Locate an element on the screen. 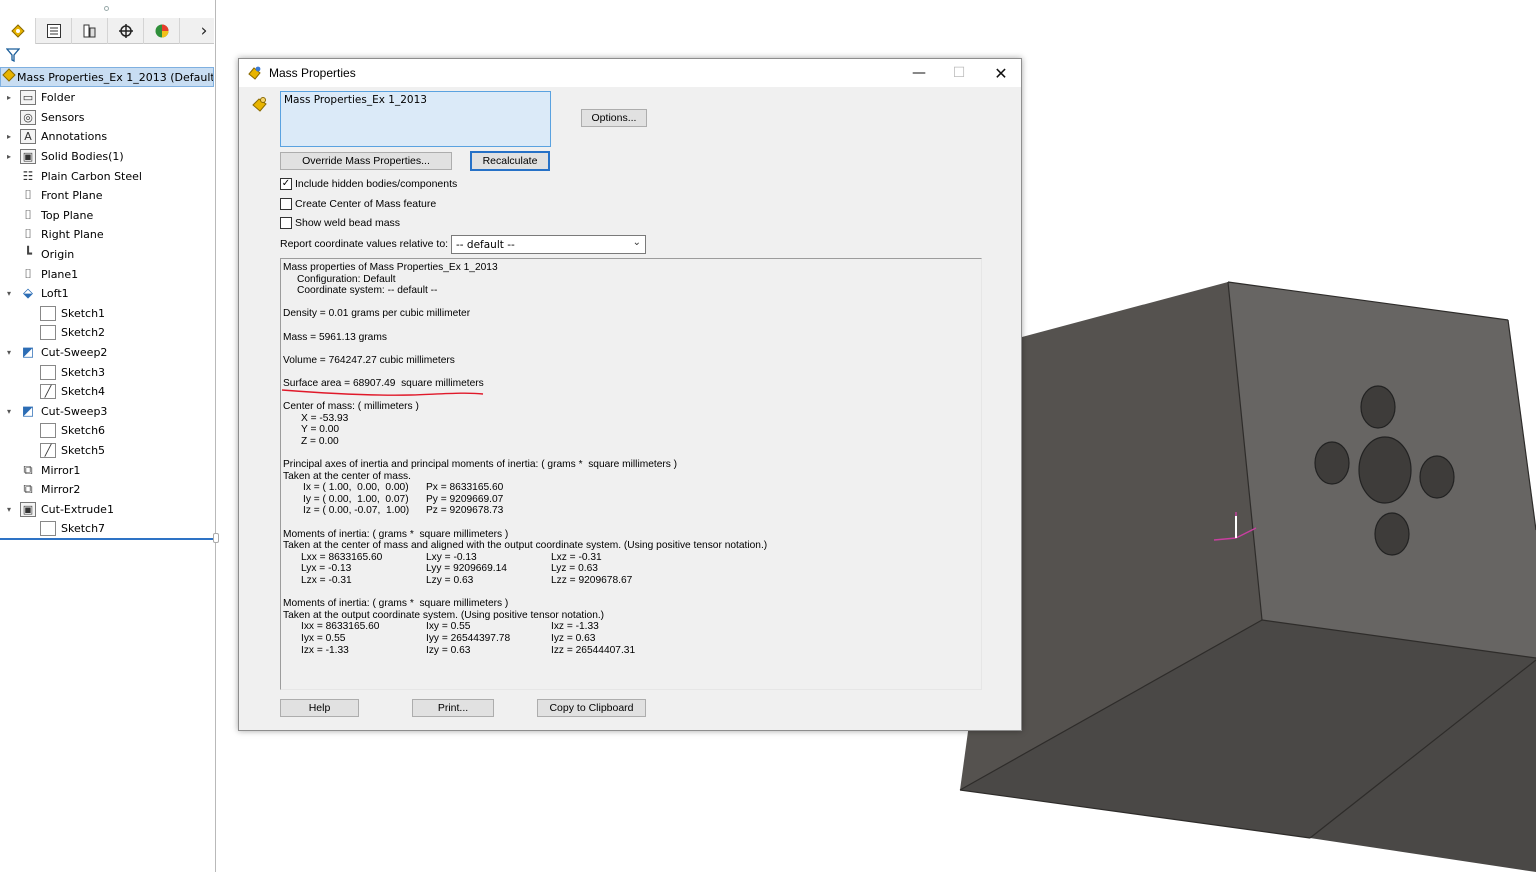 This screenshot has width=1536, height=872. plane-icon: ⌷ is located at coordinates (28, 215).